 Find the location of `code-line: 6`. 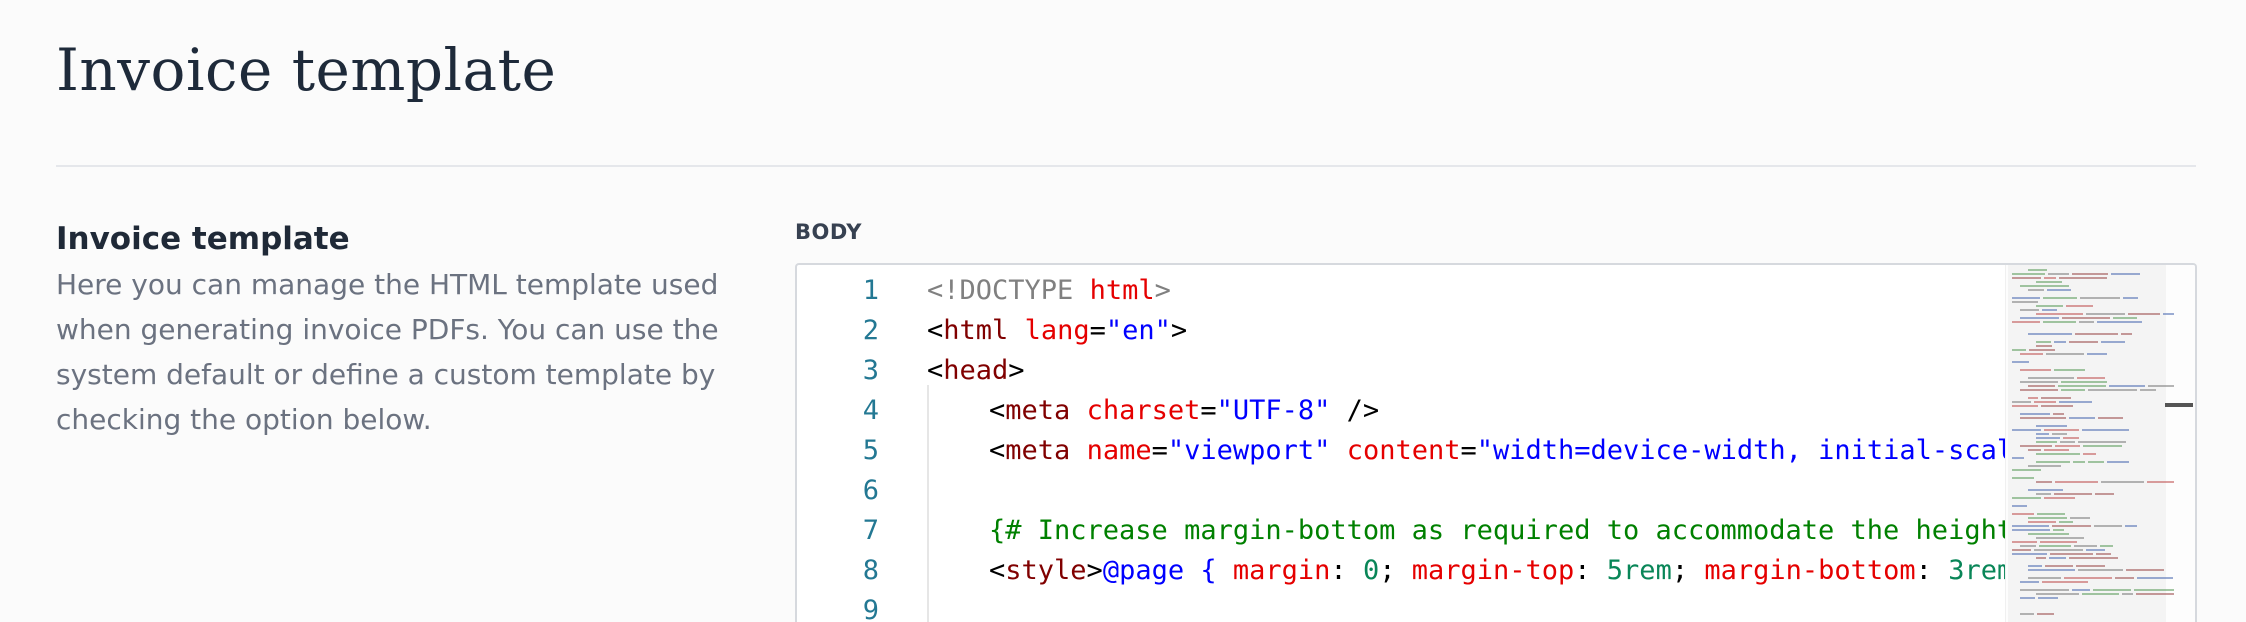

code-line: 6 is located at coordinates (1402, 491).